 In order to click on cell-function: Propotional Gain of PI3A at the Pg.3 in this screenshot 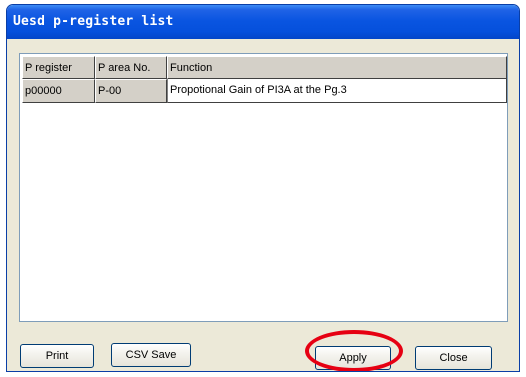, I will do `click(337, 91)`.